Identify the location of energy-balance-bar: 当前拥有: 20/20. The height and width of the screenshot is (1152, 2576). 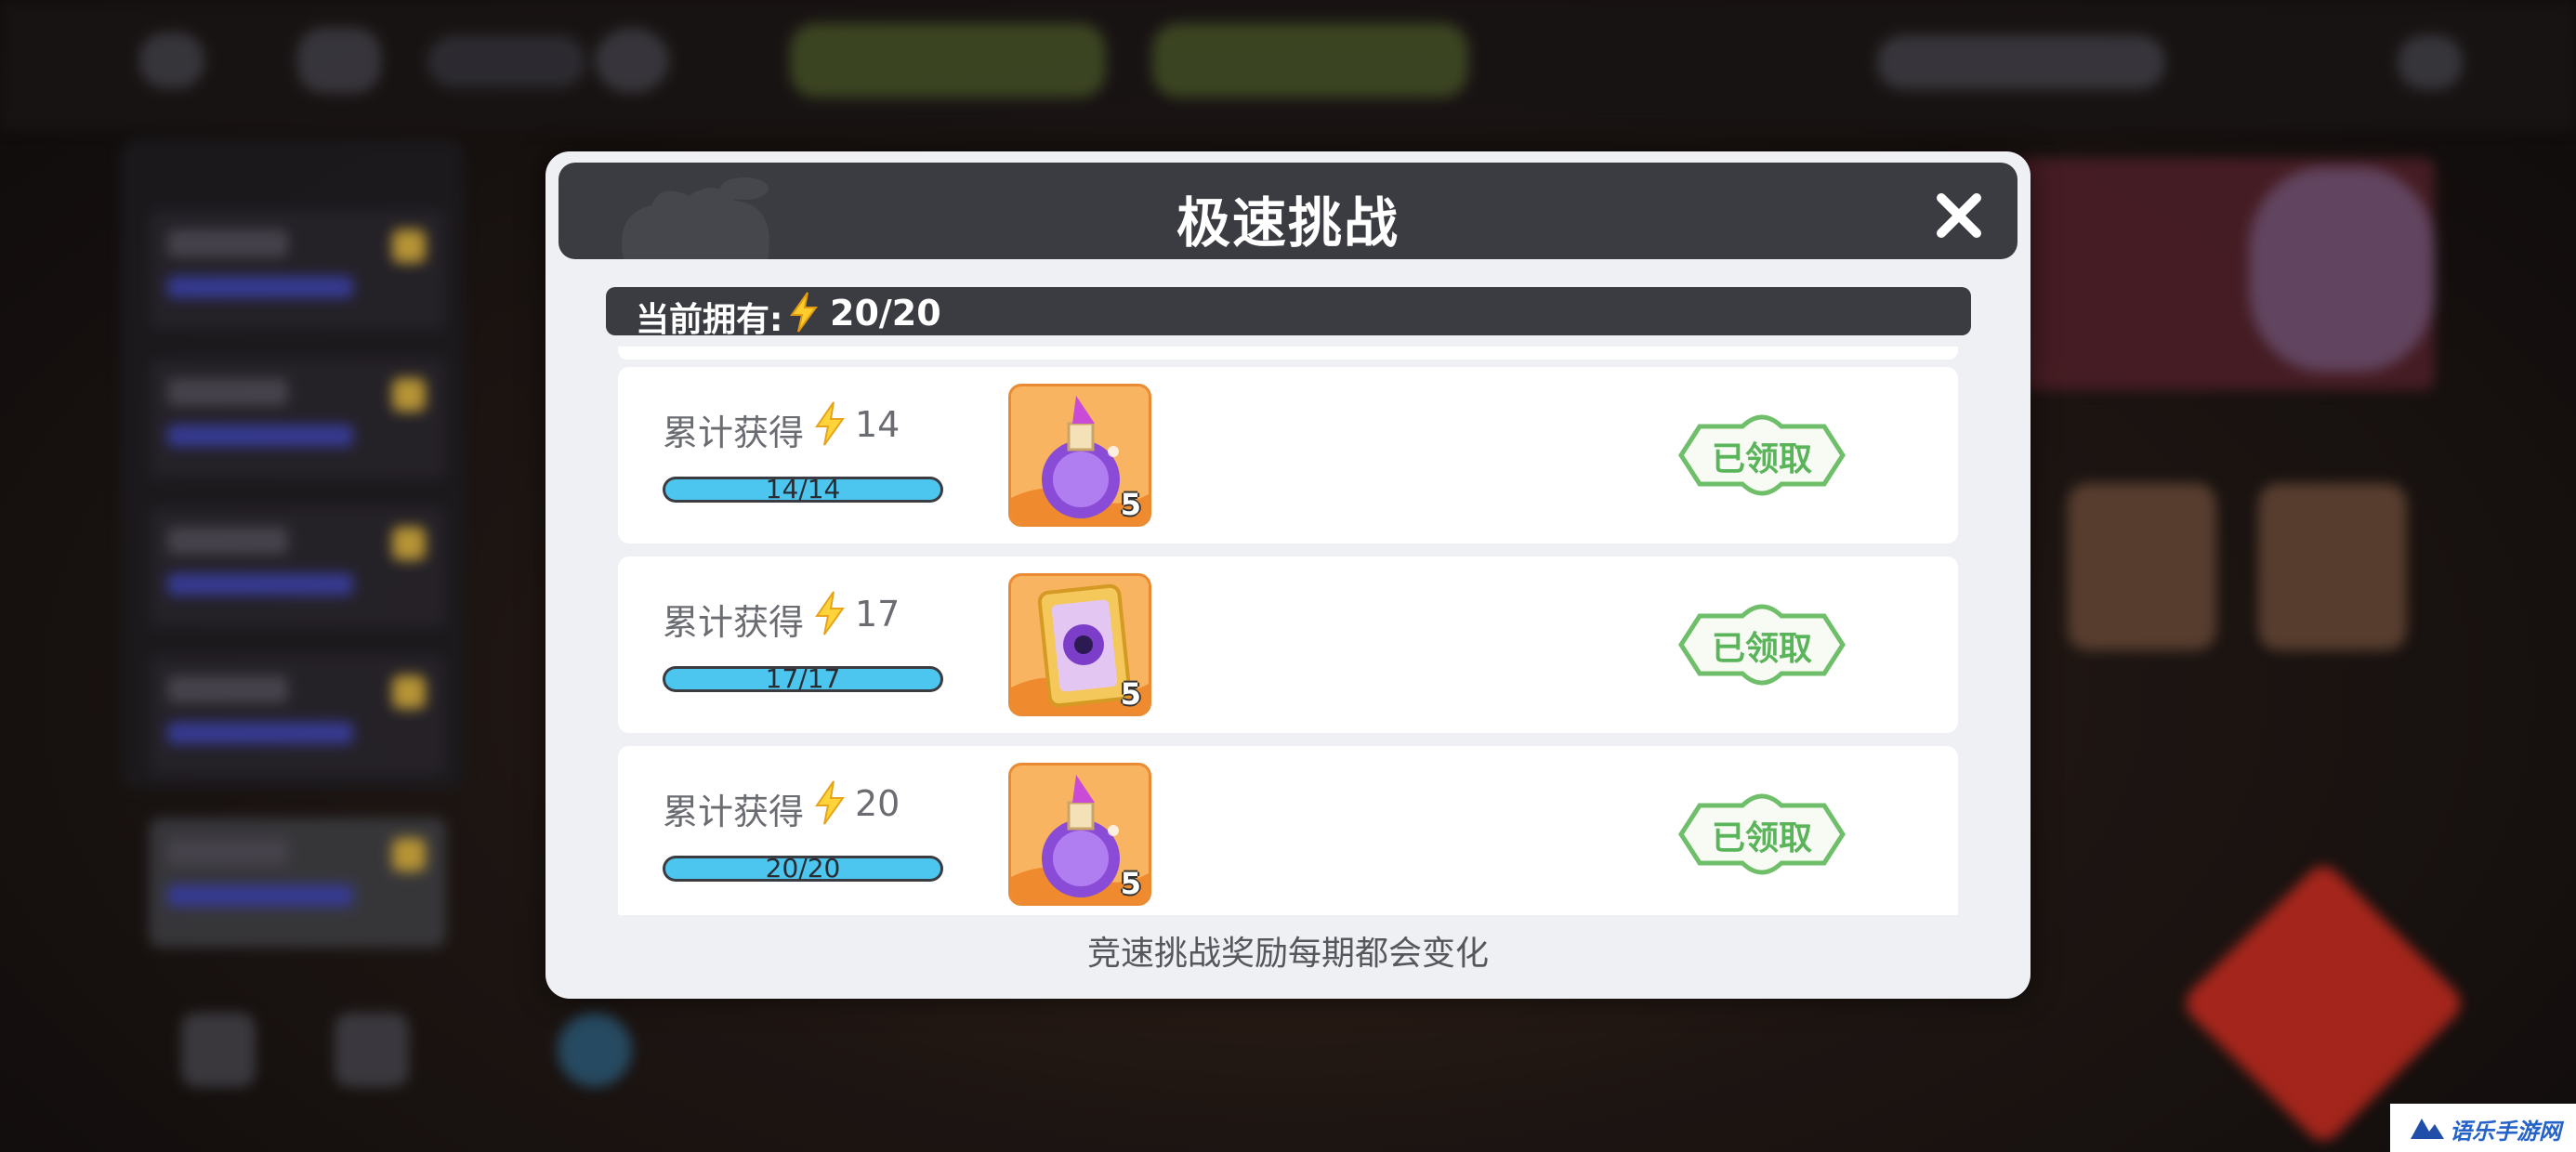
(1288, 313).